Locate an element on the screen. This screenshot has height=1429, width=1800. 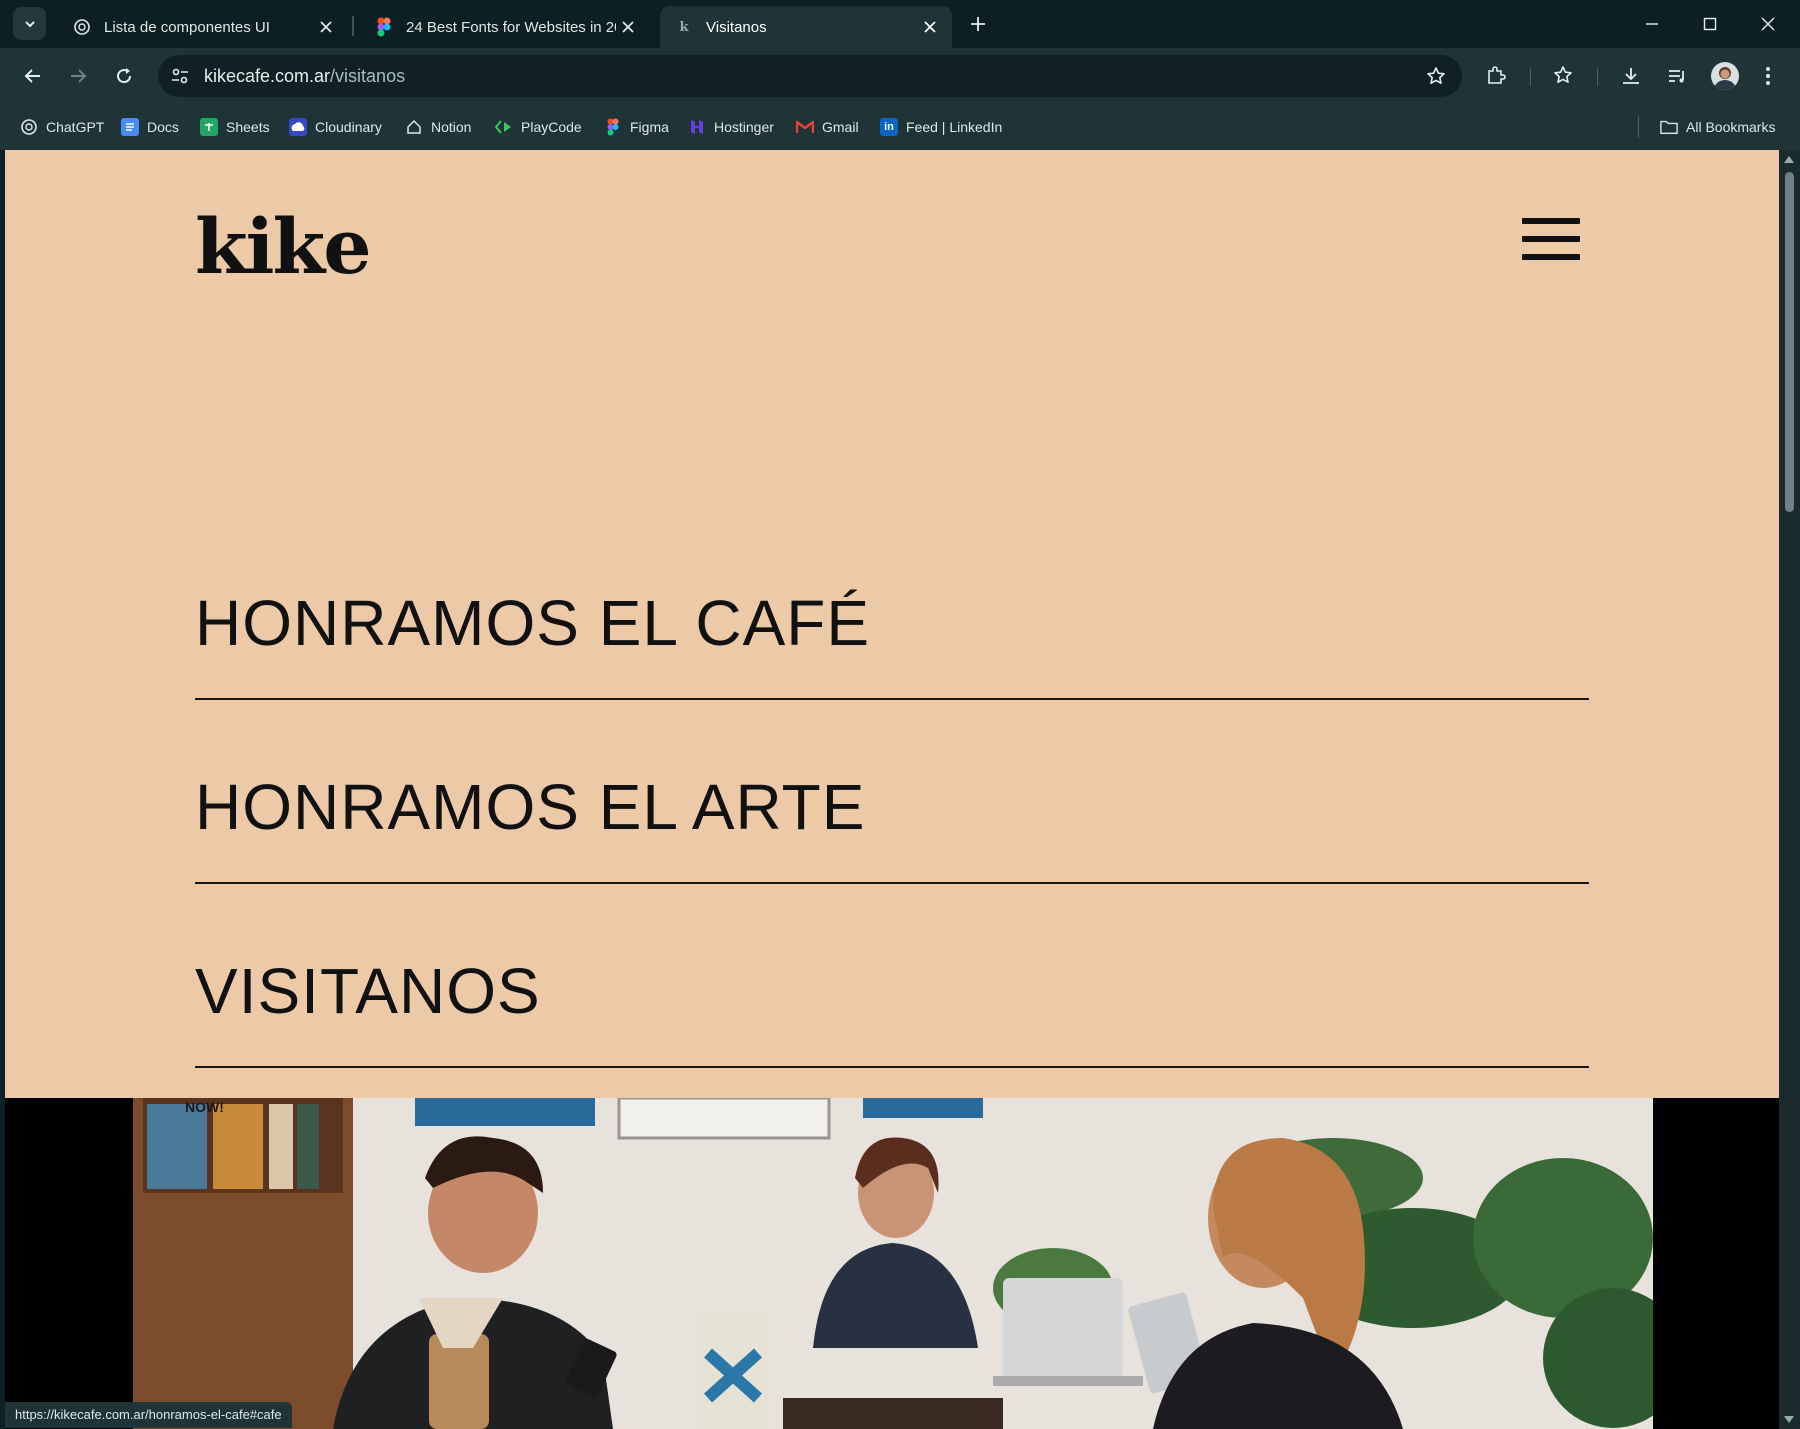
downloads-button is located at coordinates (1631, 76).